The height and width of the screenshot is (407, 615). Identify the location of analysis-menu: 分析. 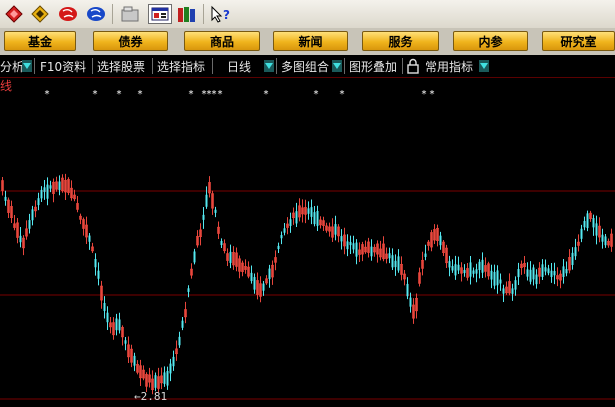
(12, 66).